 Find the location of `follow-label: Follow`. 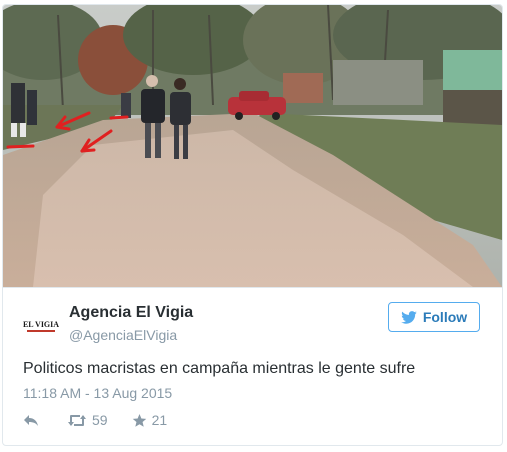

follow-label: Follow is located at coordinates (445, 317).